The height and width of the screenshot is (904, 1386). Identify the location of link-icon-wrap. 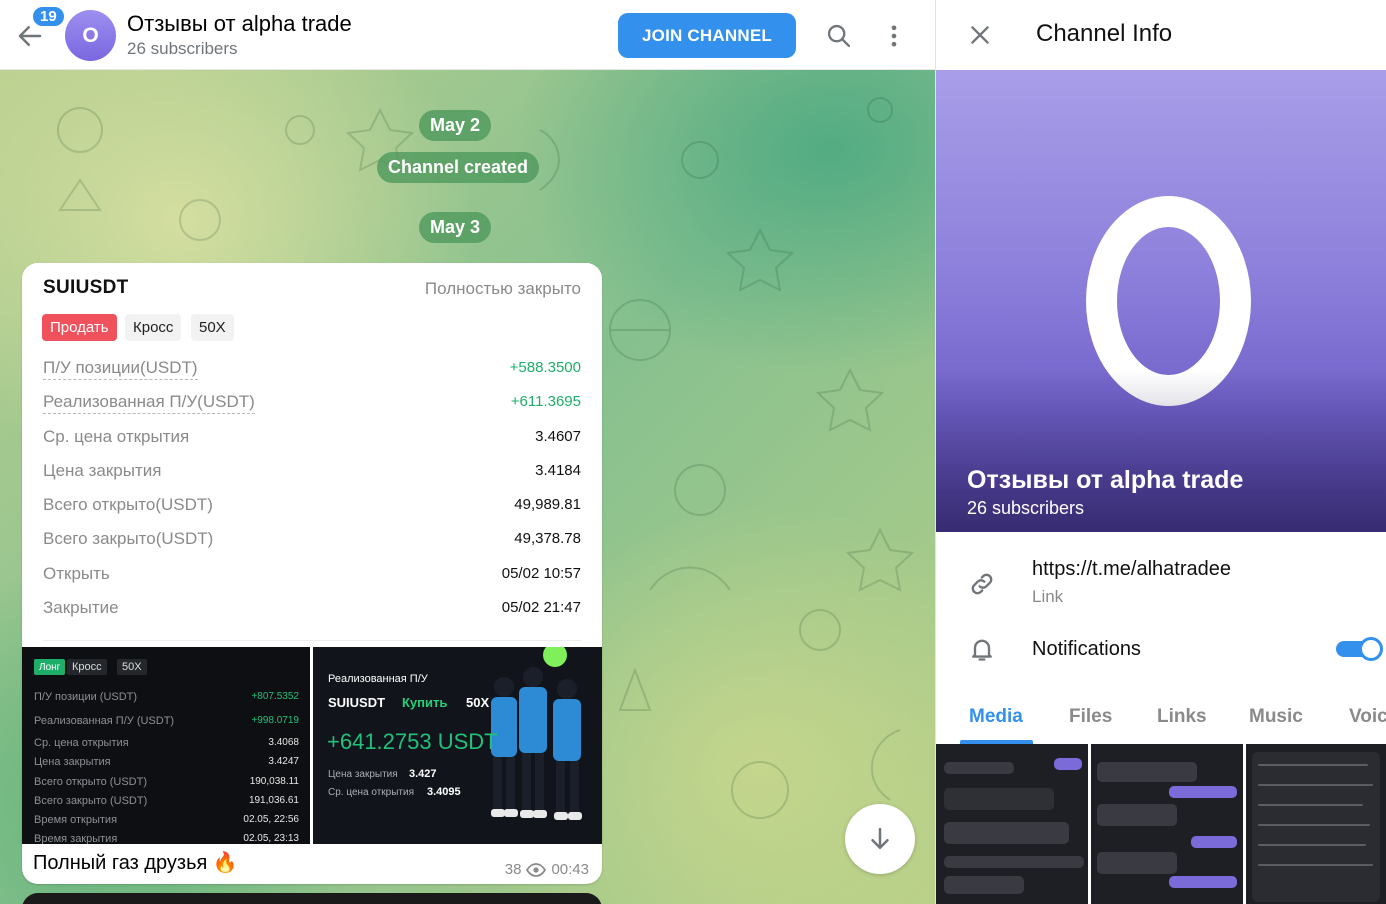
(982, 584).